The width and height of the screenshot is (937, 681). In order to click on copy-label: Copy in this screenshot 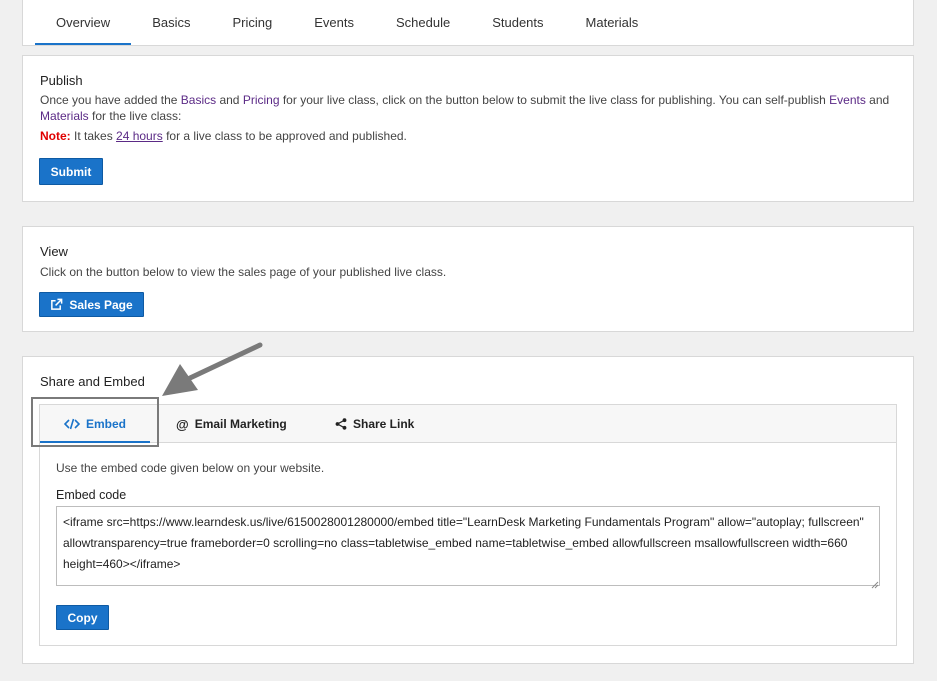, I will do `click(82, 617)`.